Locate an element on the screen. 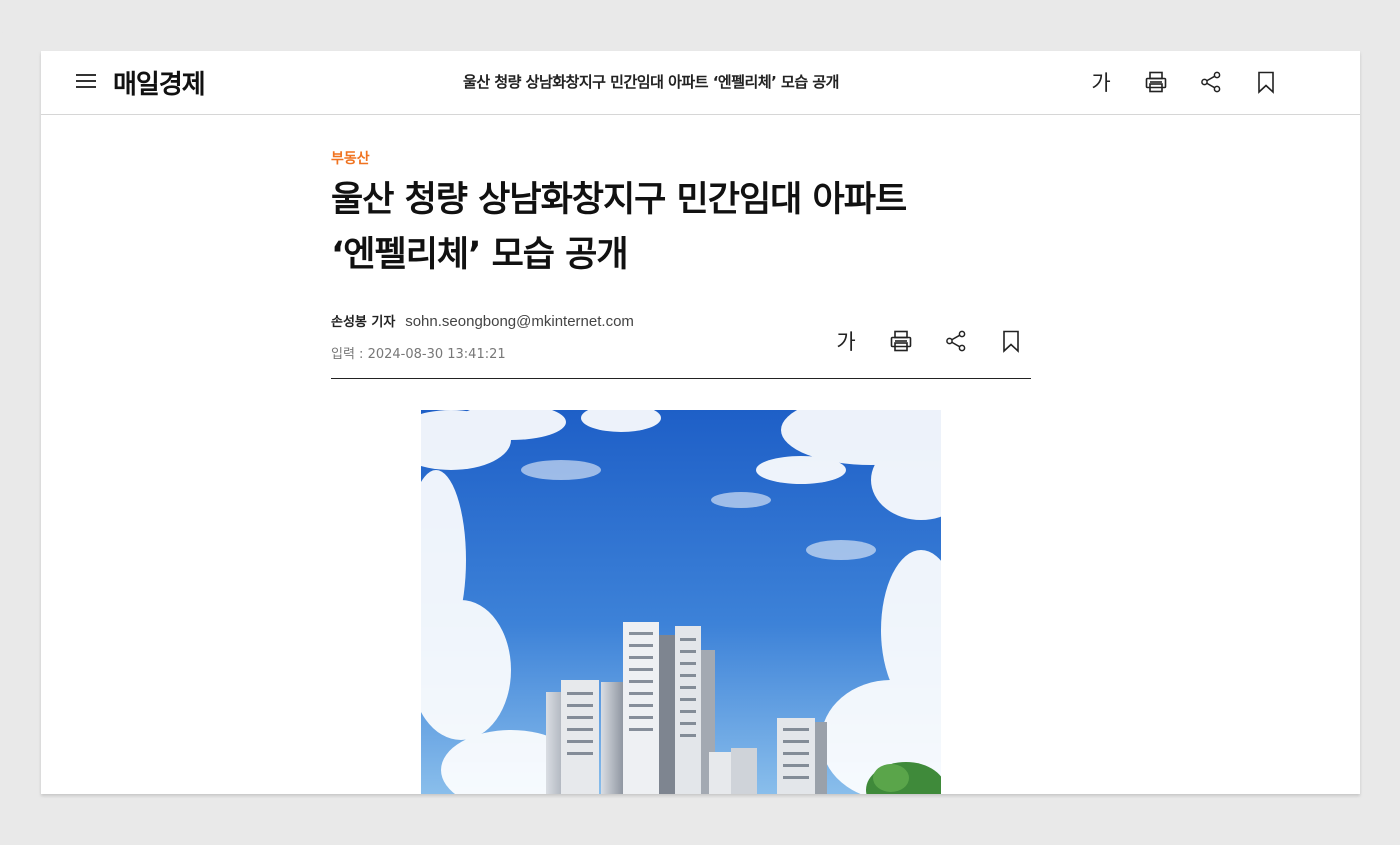 The width and height of the screenshot is (1400, 845). publish-date: 입력 : 2024-08-30 13:41:21 is located at coordinates (418, 352).